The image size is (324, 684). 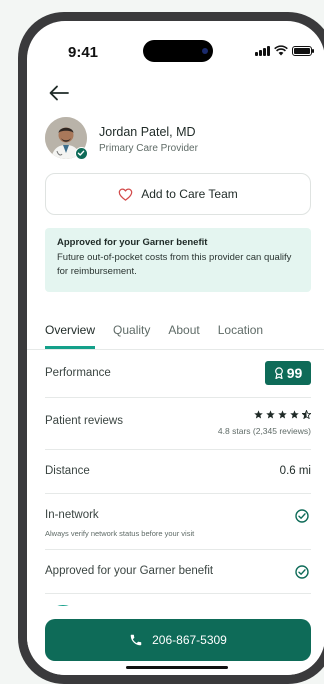 What do you see at coordinates (84, 421) in the screenshot?
I see `patient-reviews-label: Patient reviews` at bounding box center [84, 421].